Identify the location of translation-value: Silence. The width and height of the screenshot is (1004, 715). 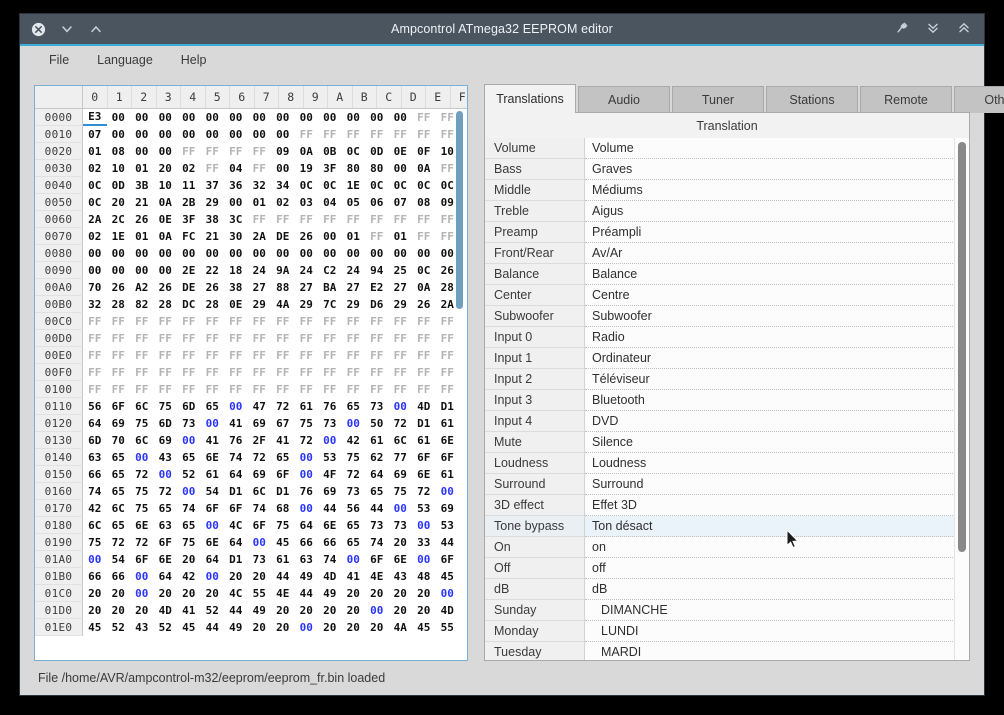
(777, 442).